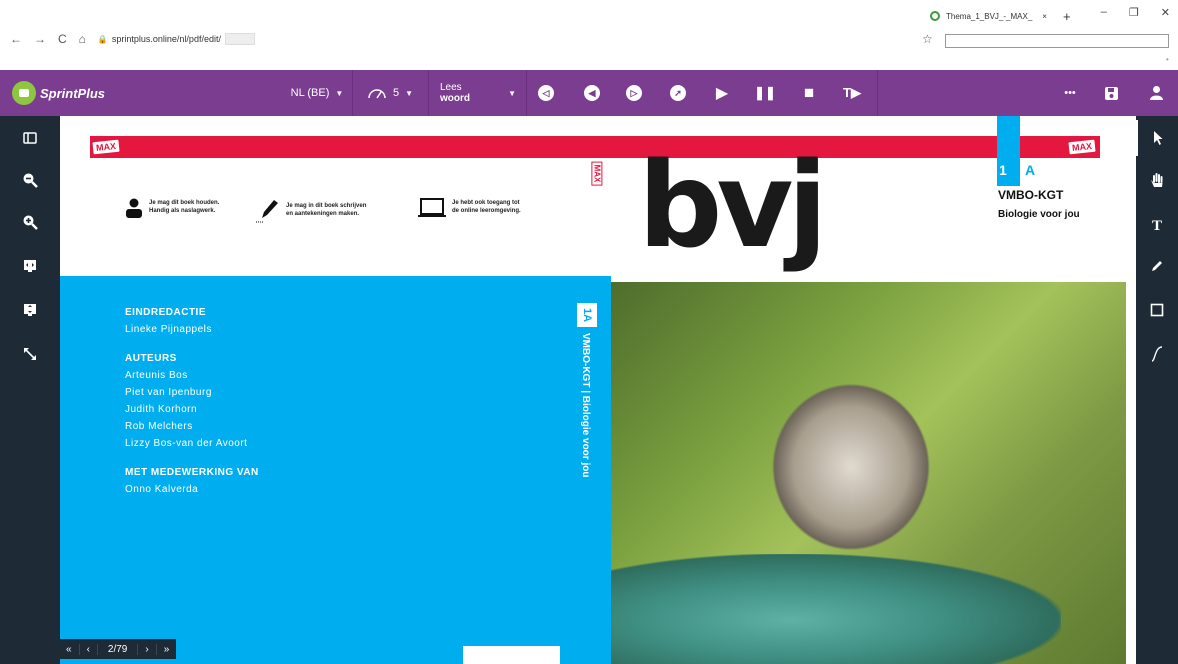  What do you see at coordinates (106, 147) in the screenshot?
I see `max-logo-left: MAX` at bounding box center [106, 147].